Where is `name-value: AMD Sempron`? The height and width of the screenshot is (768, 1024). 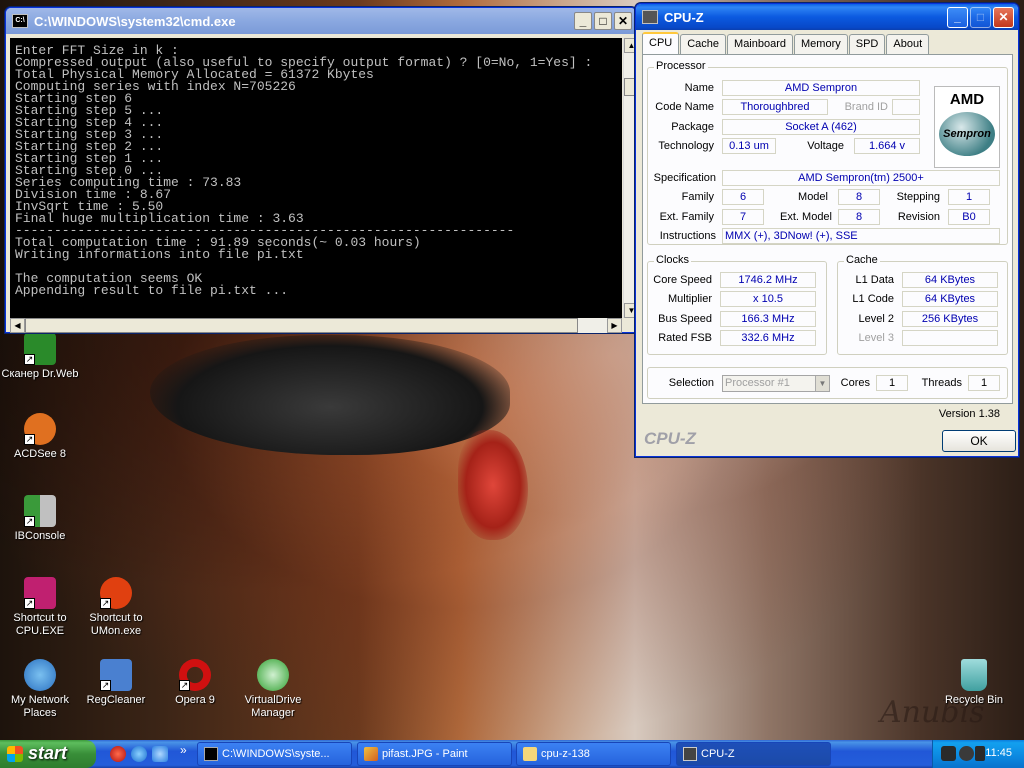 name-value: AMD Sempron is located at coordinates (821, 88).